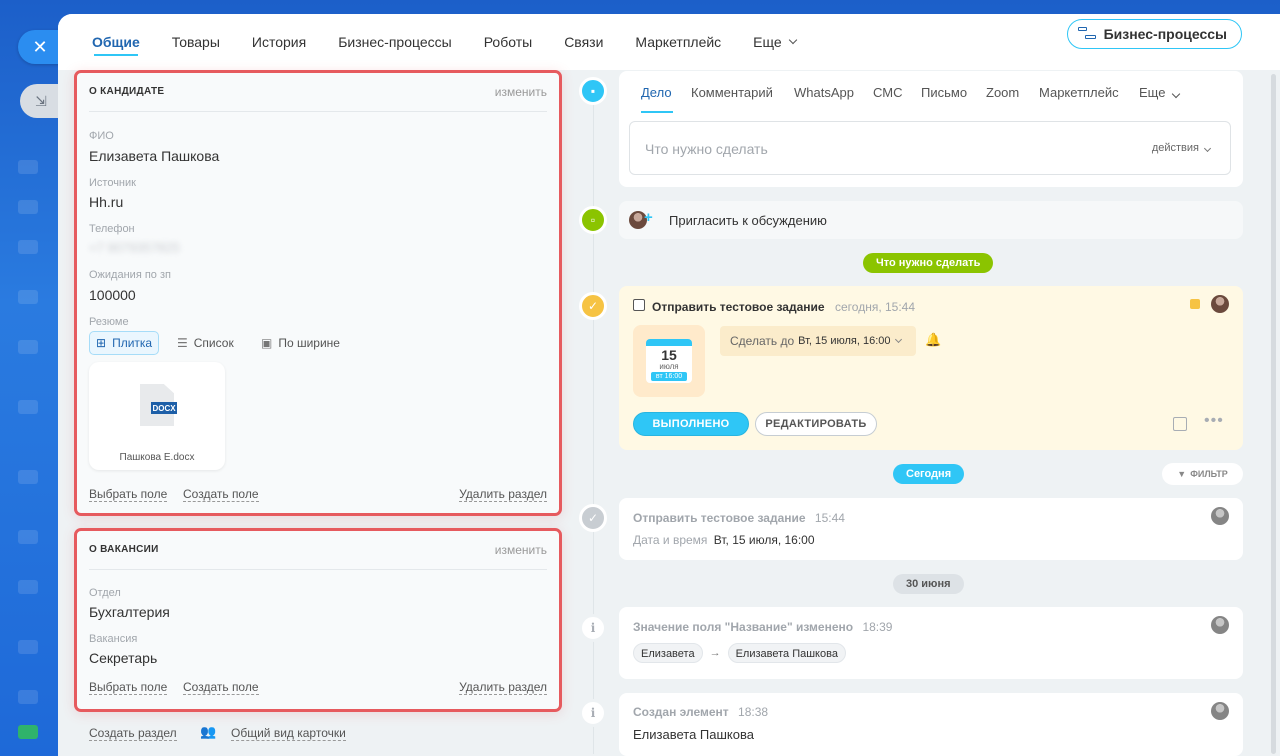 The width and height of the screenshot is (1280, 756). What do you see at coordinates (1079, 92) in the screenshot?
I see `editor-tab-marketplace: Маркетплейс` at bounding box center [1079, 92].